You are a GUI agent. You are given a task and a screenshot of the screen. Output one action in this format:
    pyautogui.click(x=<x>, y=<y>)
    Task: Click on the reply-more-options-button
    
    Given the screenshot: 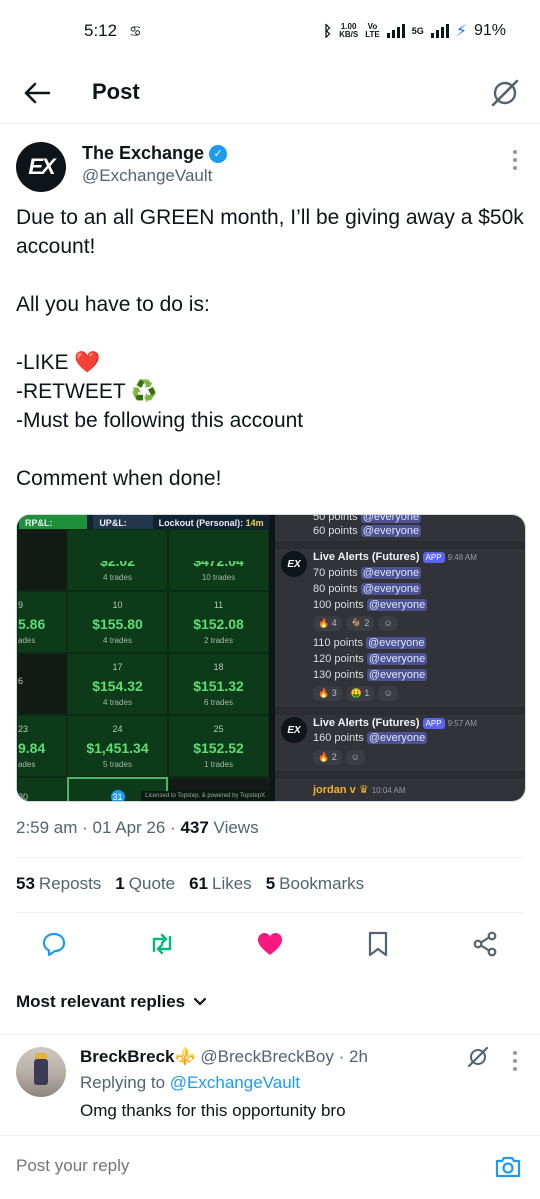 What is the action you would take?
    pyautogui.click(x=515, y=1061)
    